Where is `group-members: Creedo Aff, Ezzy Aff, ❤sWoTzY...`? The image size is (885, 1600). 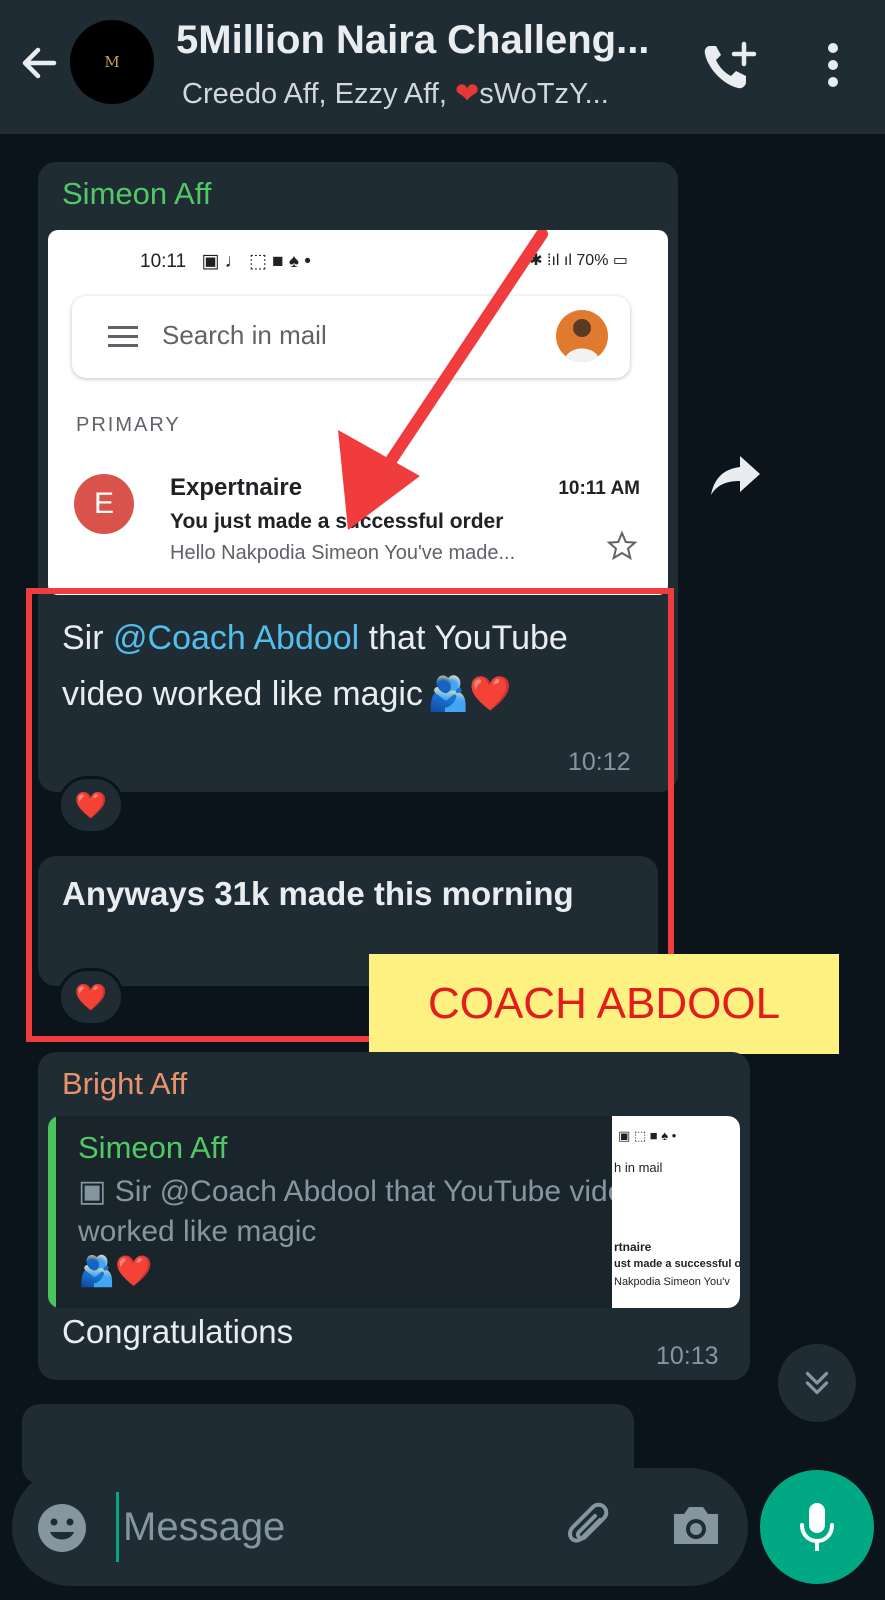 group-members: Creedo Aff, Ezzy Aff, ❤sWoTzY... is located at coordinates (432, 93).